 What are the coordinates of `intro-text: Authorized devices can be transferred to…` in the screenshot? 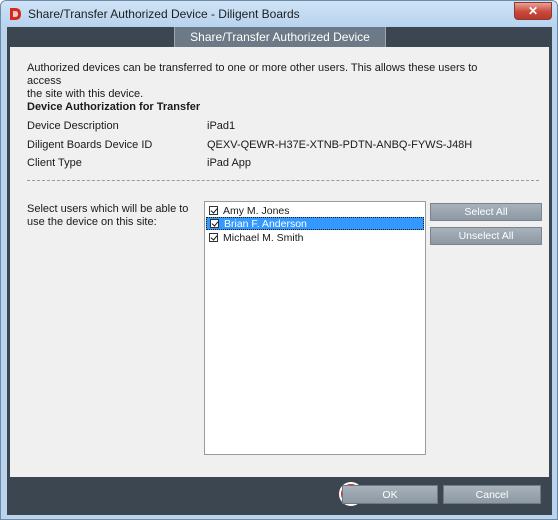 It's located at (267, 81).